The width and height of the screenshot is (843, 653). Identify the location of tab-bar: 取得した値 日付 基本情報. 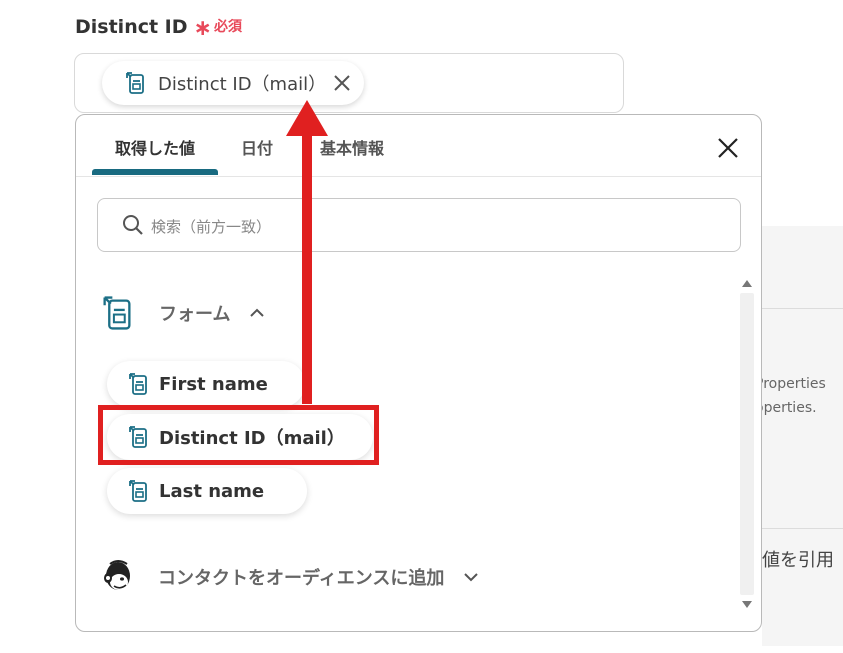
(418, 146).